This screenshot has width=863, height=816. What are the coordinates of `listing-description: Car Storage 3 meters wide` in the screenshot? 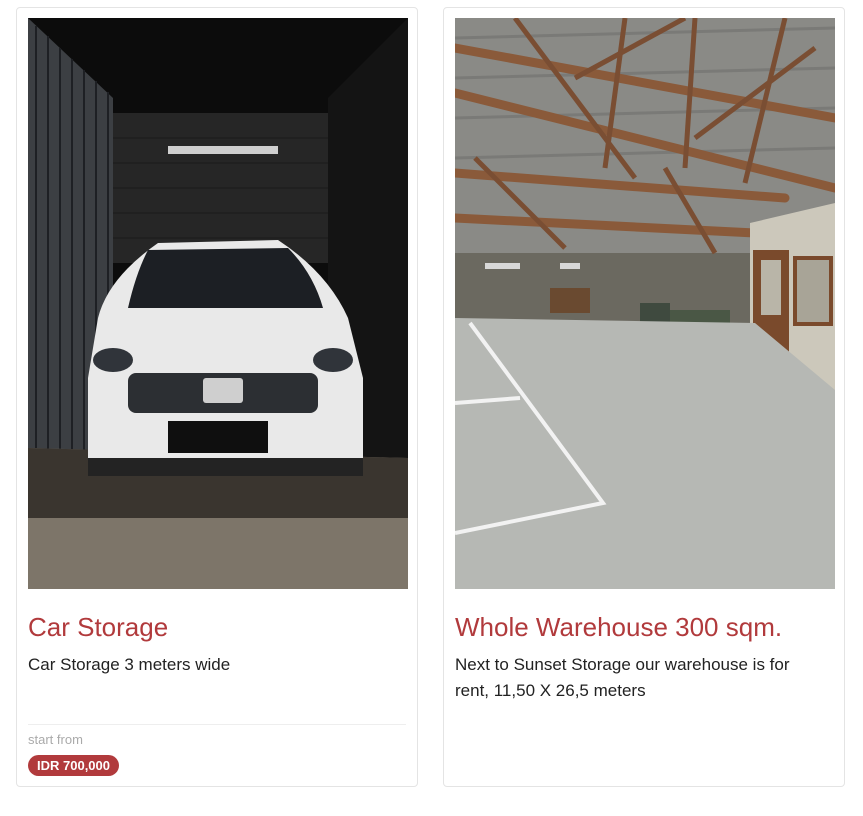 It's located at (129, 664).